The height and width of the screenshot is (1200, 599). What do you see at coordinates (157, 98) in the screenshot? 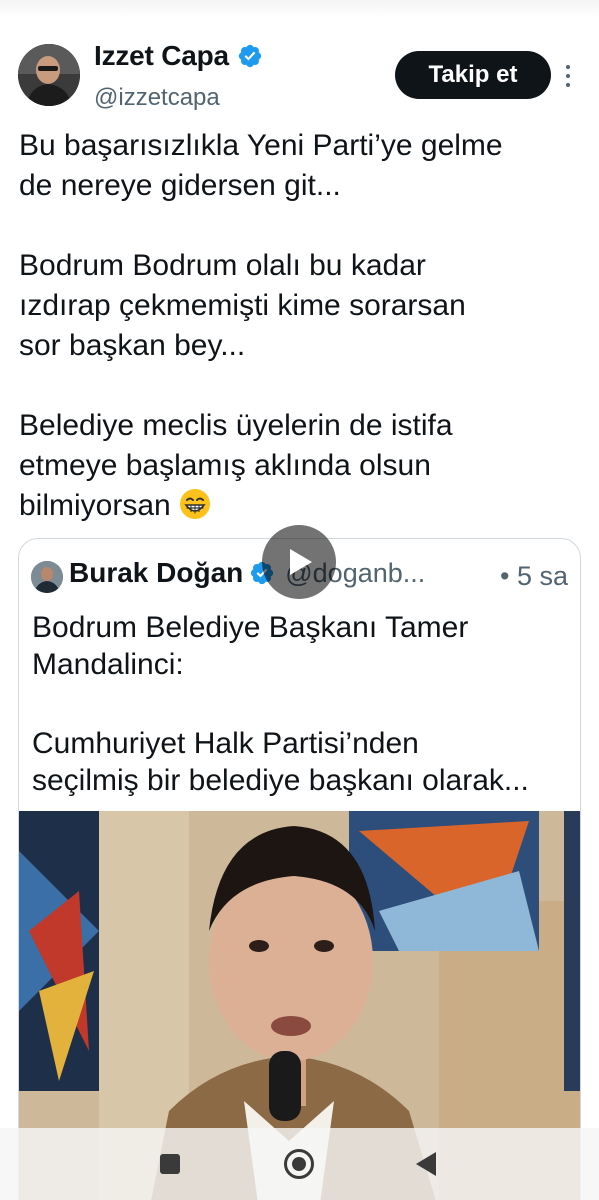
I see `author-handle: @izzetcapa` at bounding box center [157, 98].